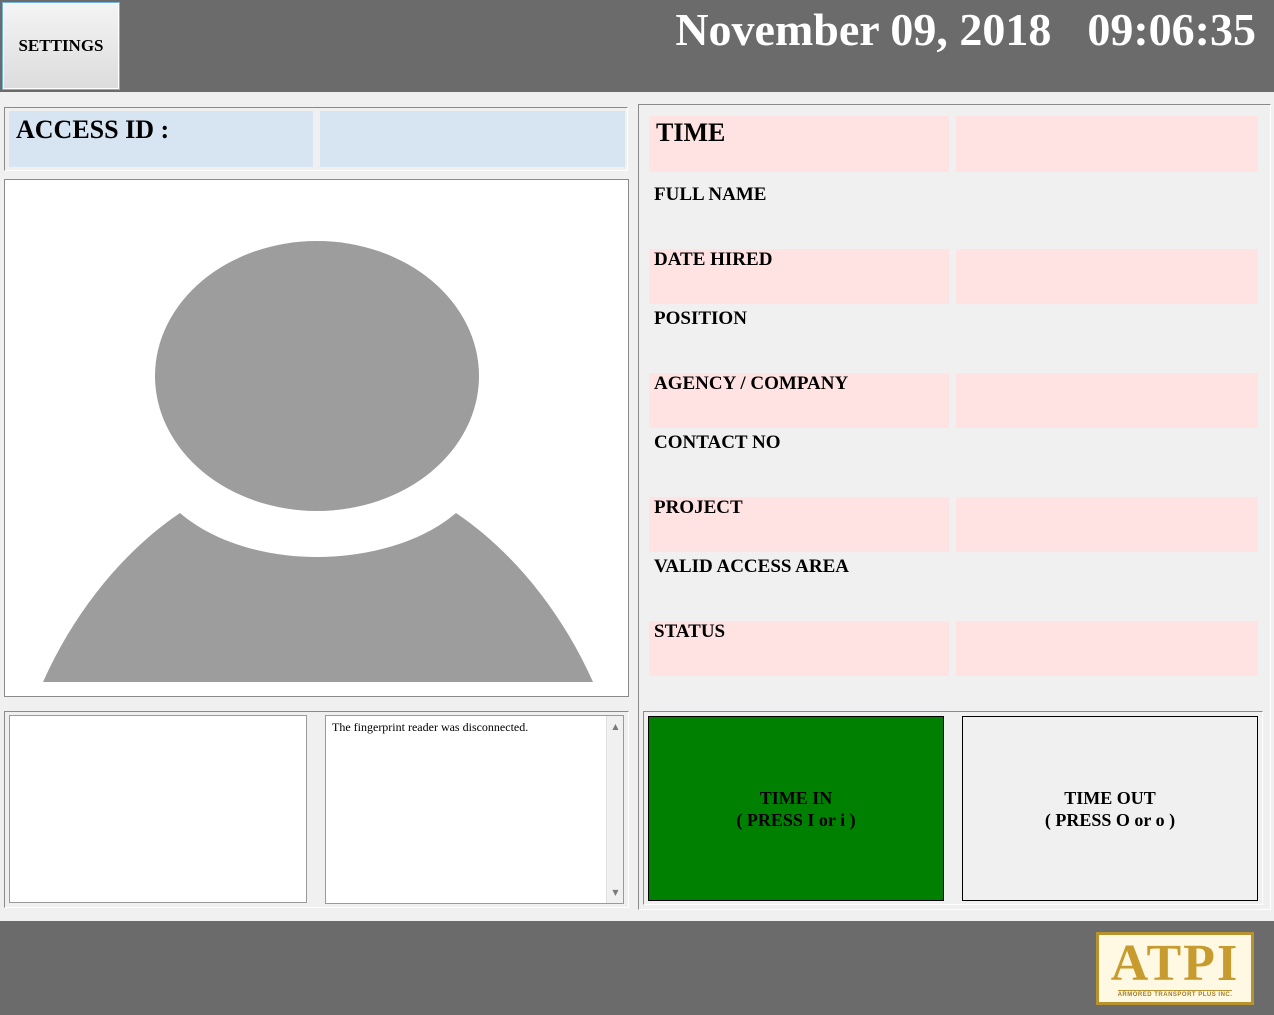 The image size is (1274, 1015). Describe the element at coordinates (751, 566) in the screenshot. I see `valid-access-area-label: VALID ACCESS AREA` at that location.